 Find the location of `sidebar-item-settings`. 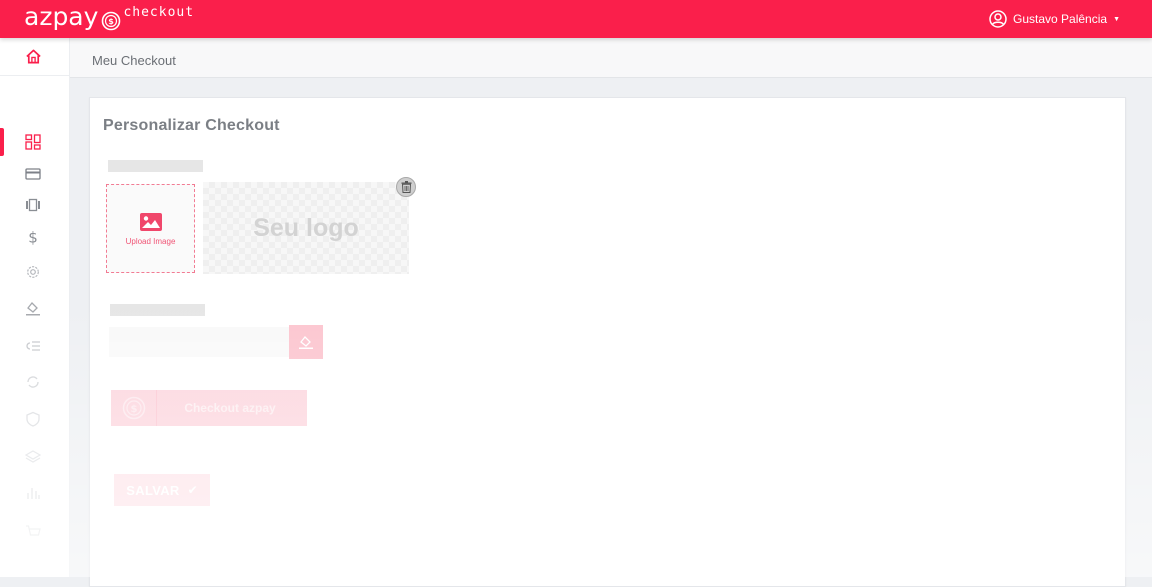

sidebar-item-settings is located at coordinates (35, 272).